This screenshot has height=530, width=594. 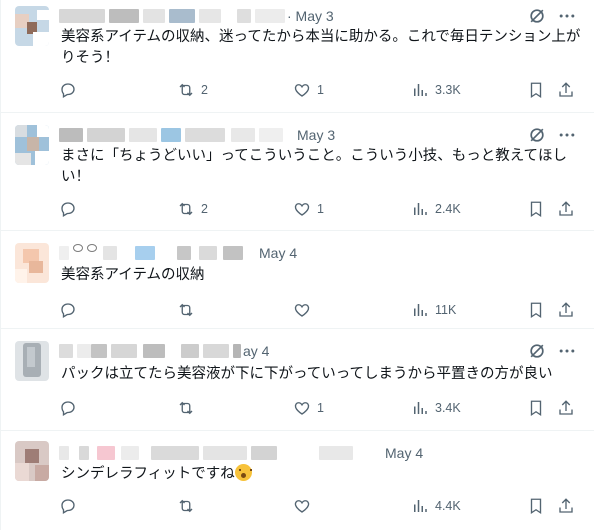 I want to click on reply-text: 美容系アイテムの収納、迷ってたから本当に助かる。これで毎日テンション上がりそう！, so click(x=321, y=47).